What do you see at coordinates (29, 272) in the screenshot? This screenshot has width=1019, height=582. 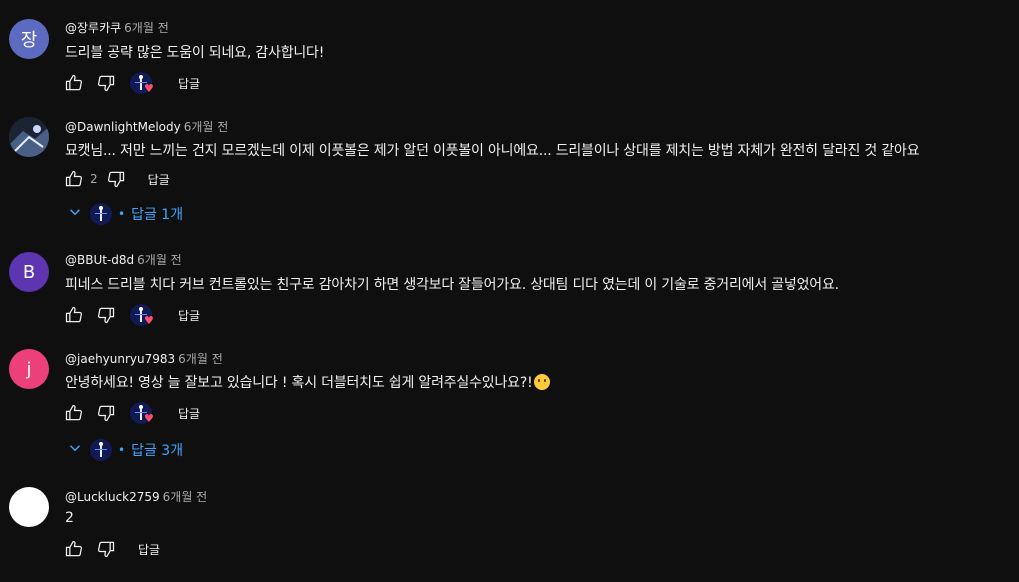 I see `avatar: B` at bounding box center [29, 272].